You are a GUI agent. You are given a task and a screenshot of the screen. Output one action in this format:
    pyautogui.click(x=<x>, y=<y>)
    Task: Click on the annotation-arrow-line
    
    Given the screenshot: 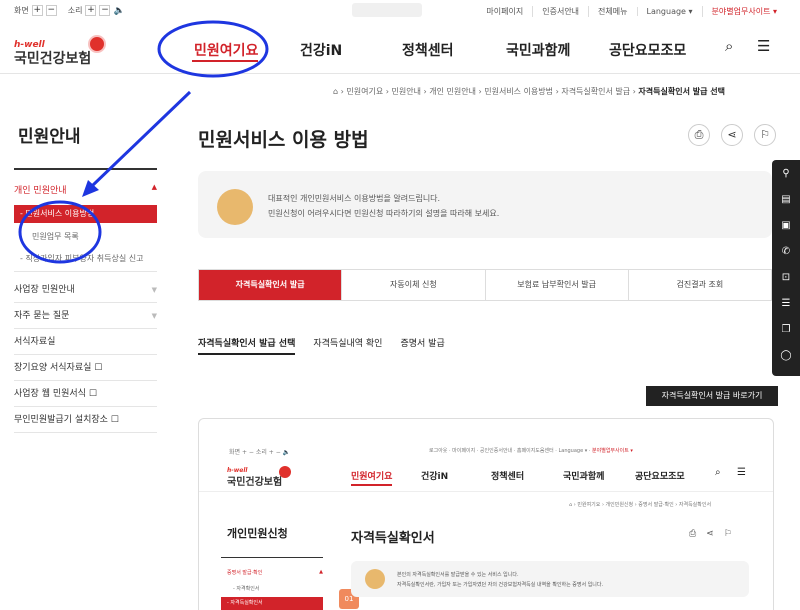 What is the action you would take?
    pyautogui.click(x=141, y=139)
    